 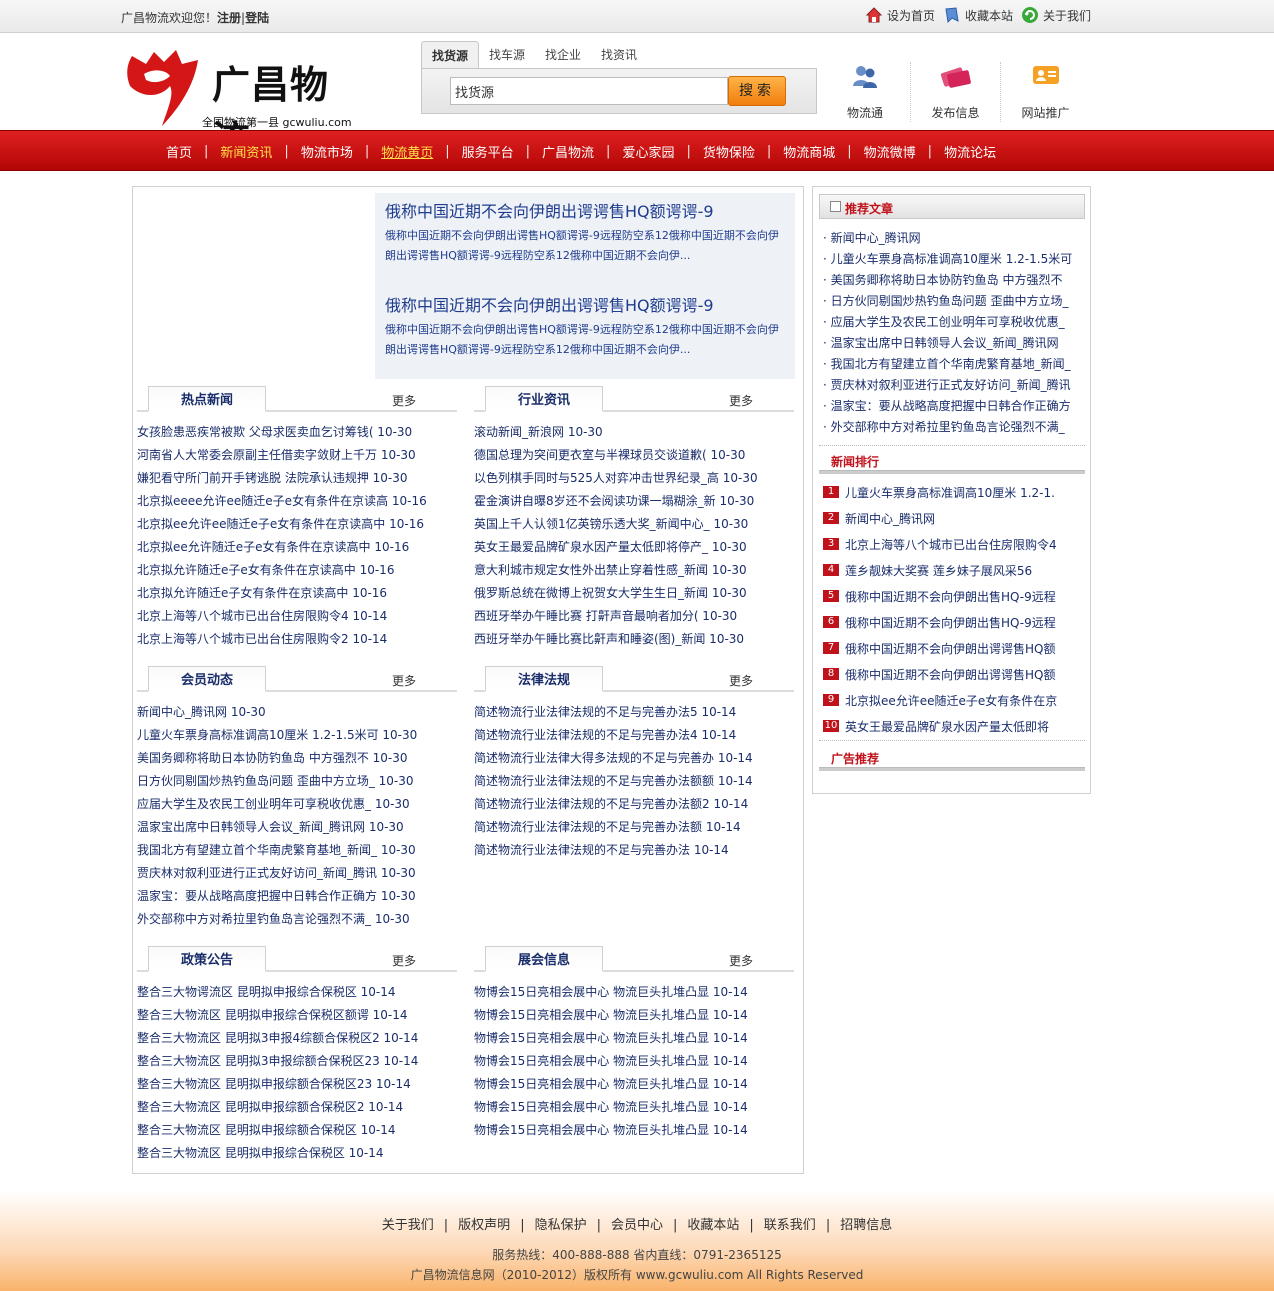 What do you see at coordinates (866, 1225) in the screenshot?
I see `footer-link: 招聘信息` at bounding box center [866, 1225].